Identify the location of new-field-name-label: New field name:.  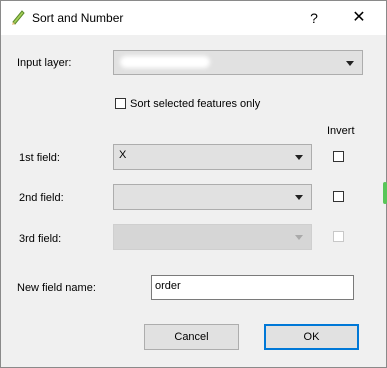
(56, 288).